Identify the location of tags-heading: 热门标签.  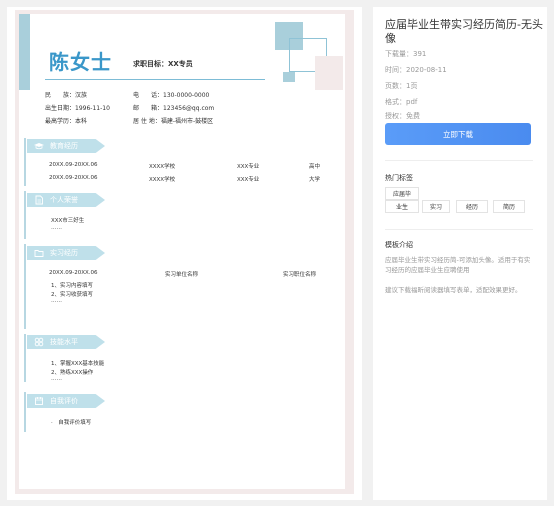
(399, 178).